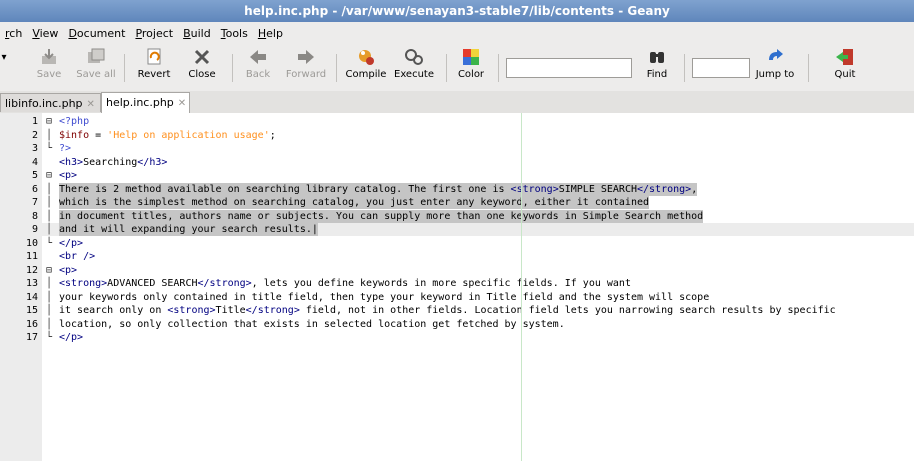 Image resolution: width=914 pixels, height=461 pixels. I want to click on back-button: Back, so click(258, 67).